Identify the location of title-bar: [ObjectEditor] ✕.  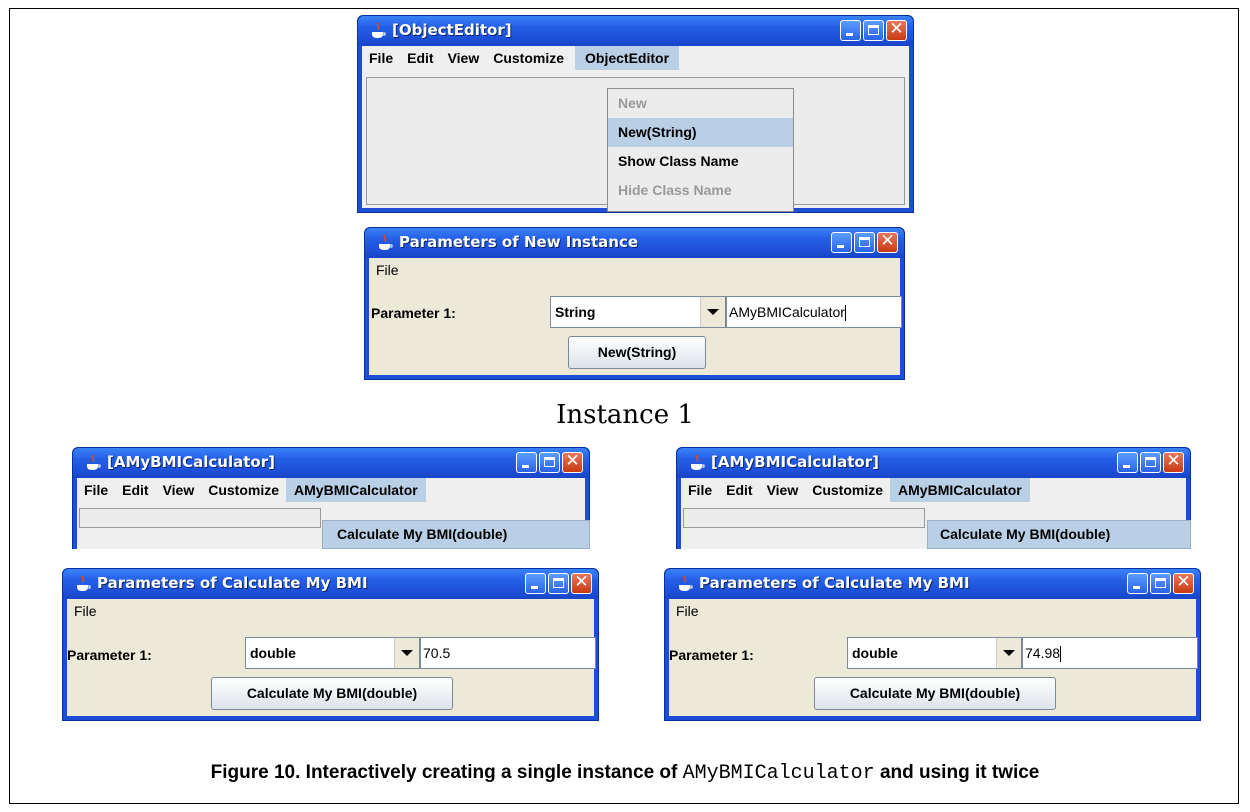
(635, 31).